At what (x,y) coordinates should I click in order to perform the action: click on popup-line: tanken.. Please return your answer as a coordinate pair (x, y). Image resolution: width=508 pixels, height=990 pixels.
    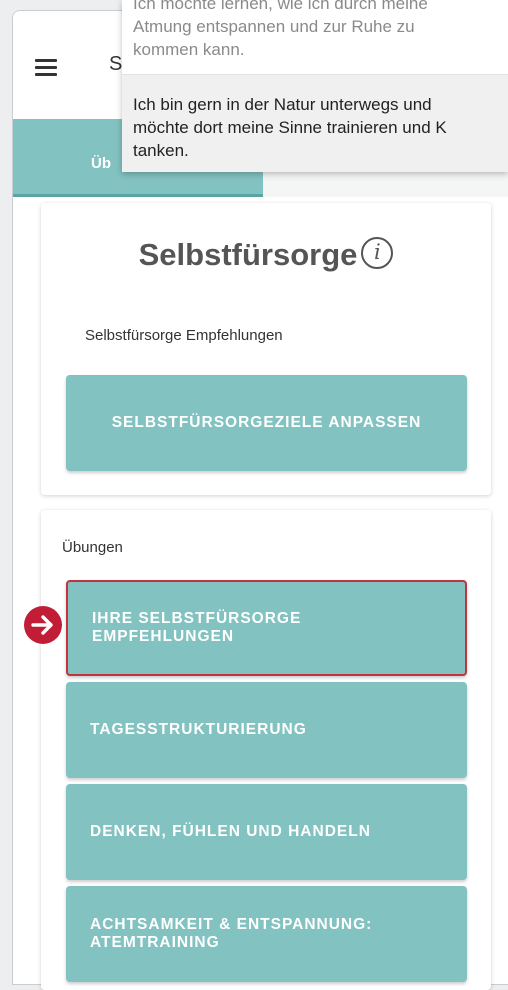
    Looking at the image, I should click on (161, 150).